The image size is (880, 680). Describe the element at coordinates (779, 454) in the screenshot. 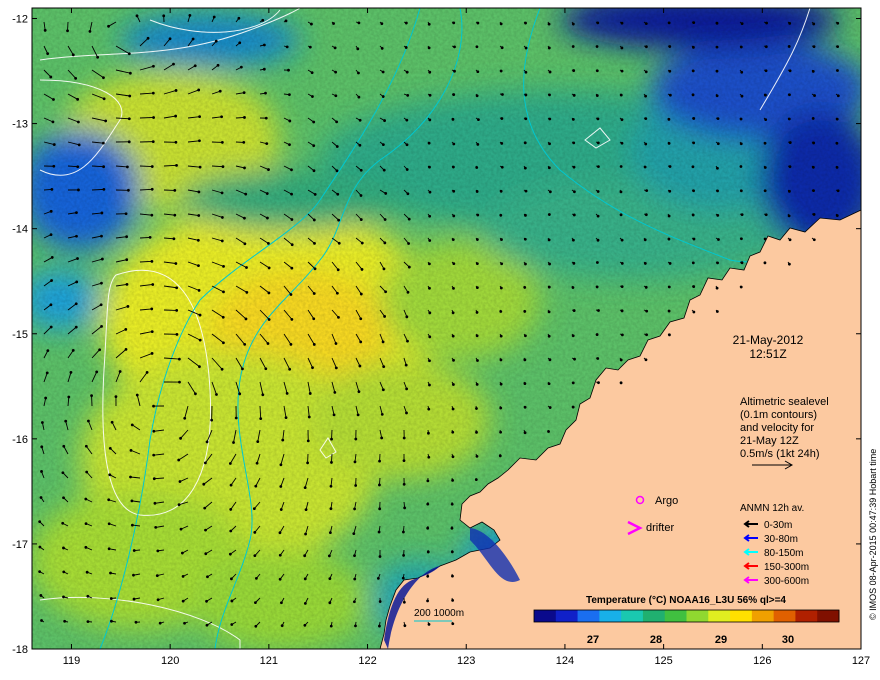

I see `alt-line-5: 0.5m/s (1kt 24h)` at that location.